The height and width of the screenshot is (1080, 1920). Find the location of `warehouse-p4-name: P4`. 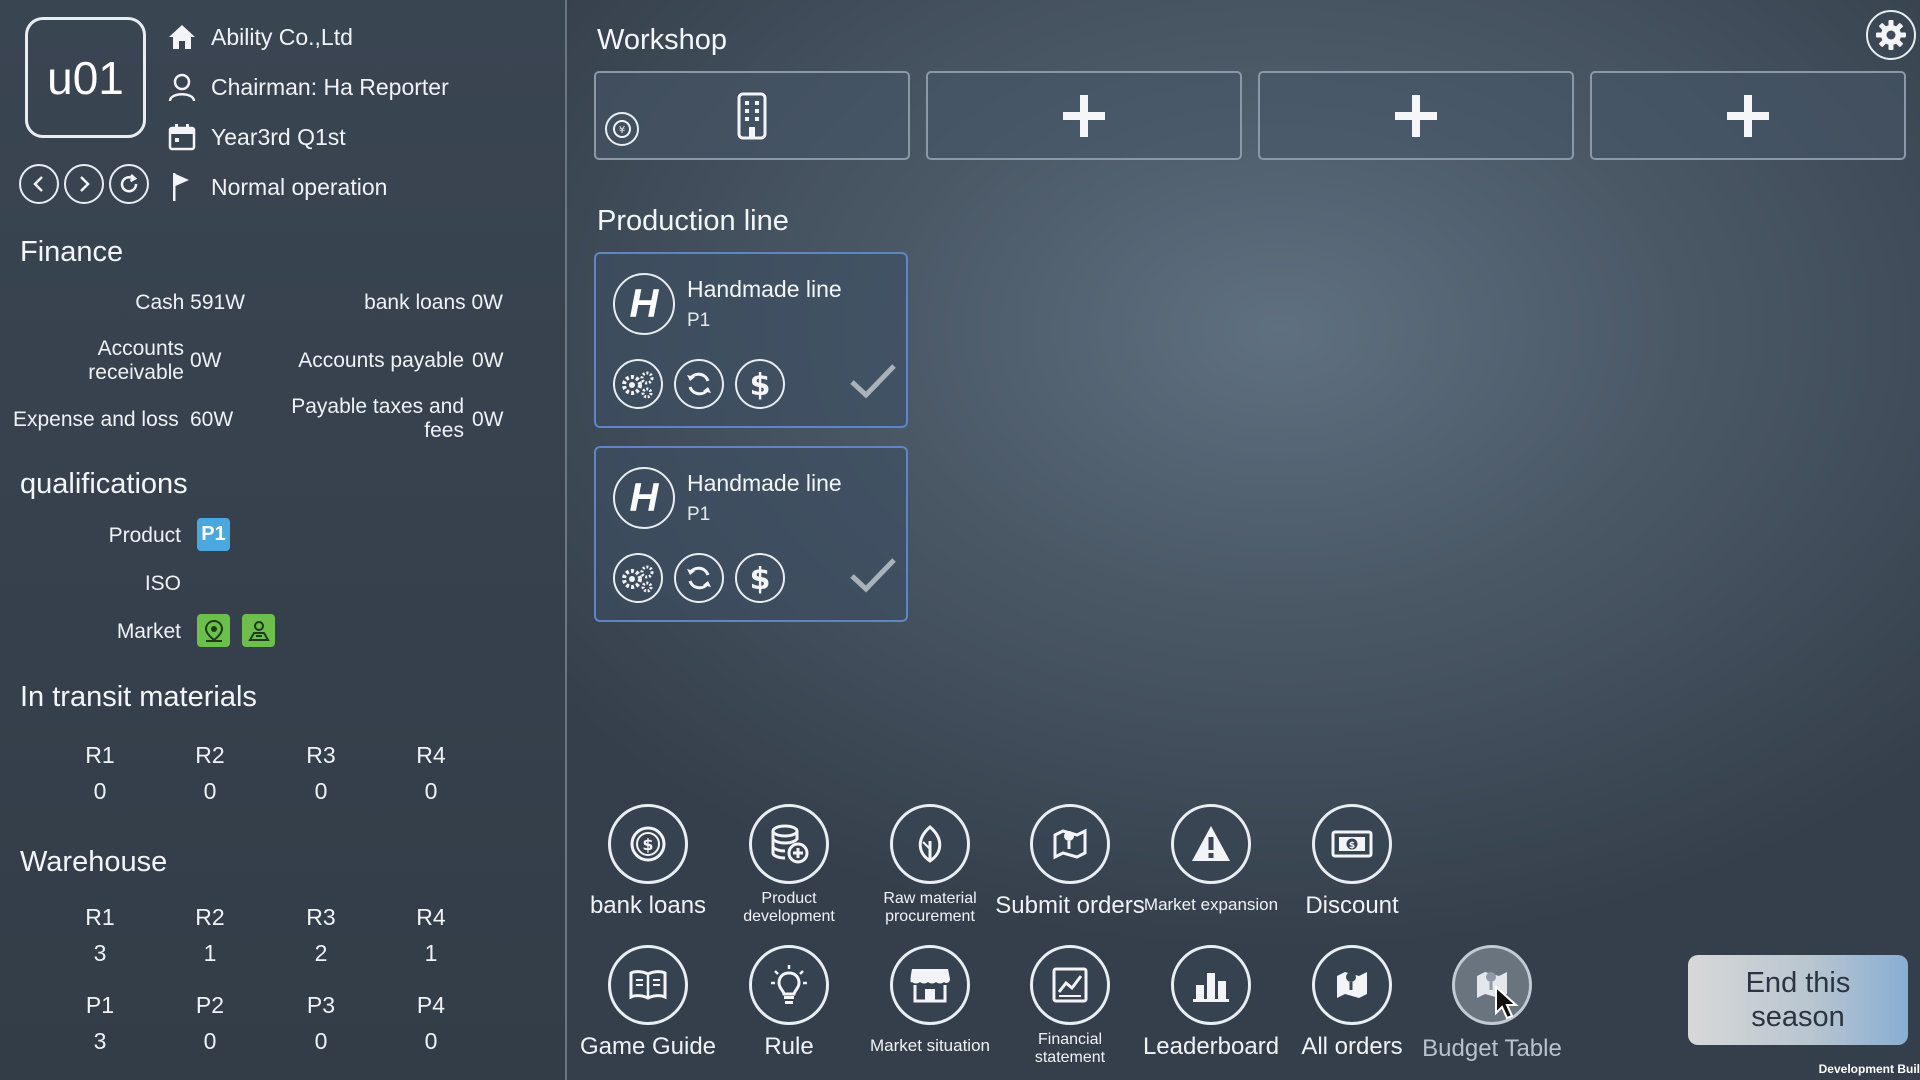

warehouse-p4-name: P4 is located at coordinates (431, 1005).